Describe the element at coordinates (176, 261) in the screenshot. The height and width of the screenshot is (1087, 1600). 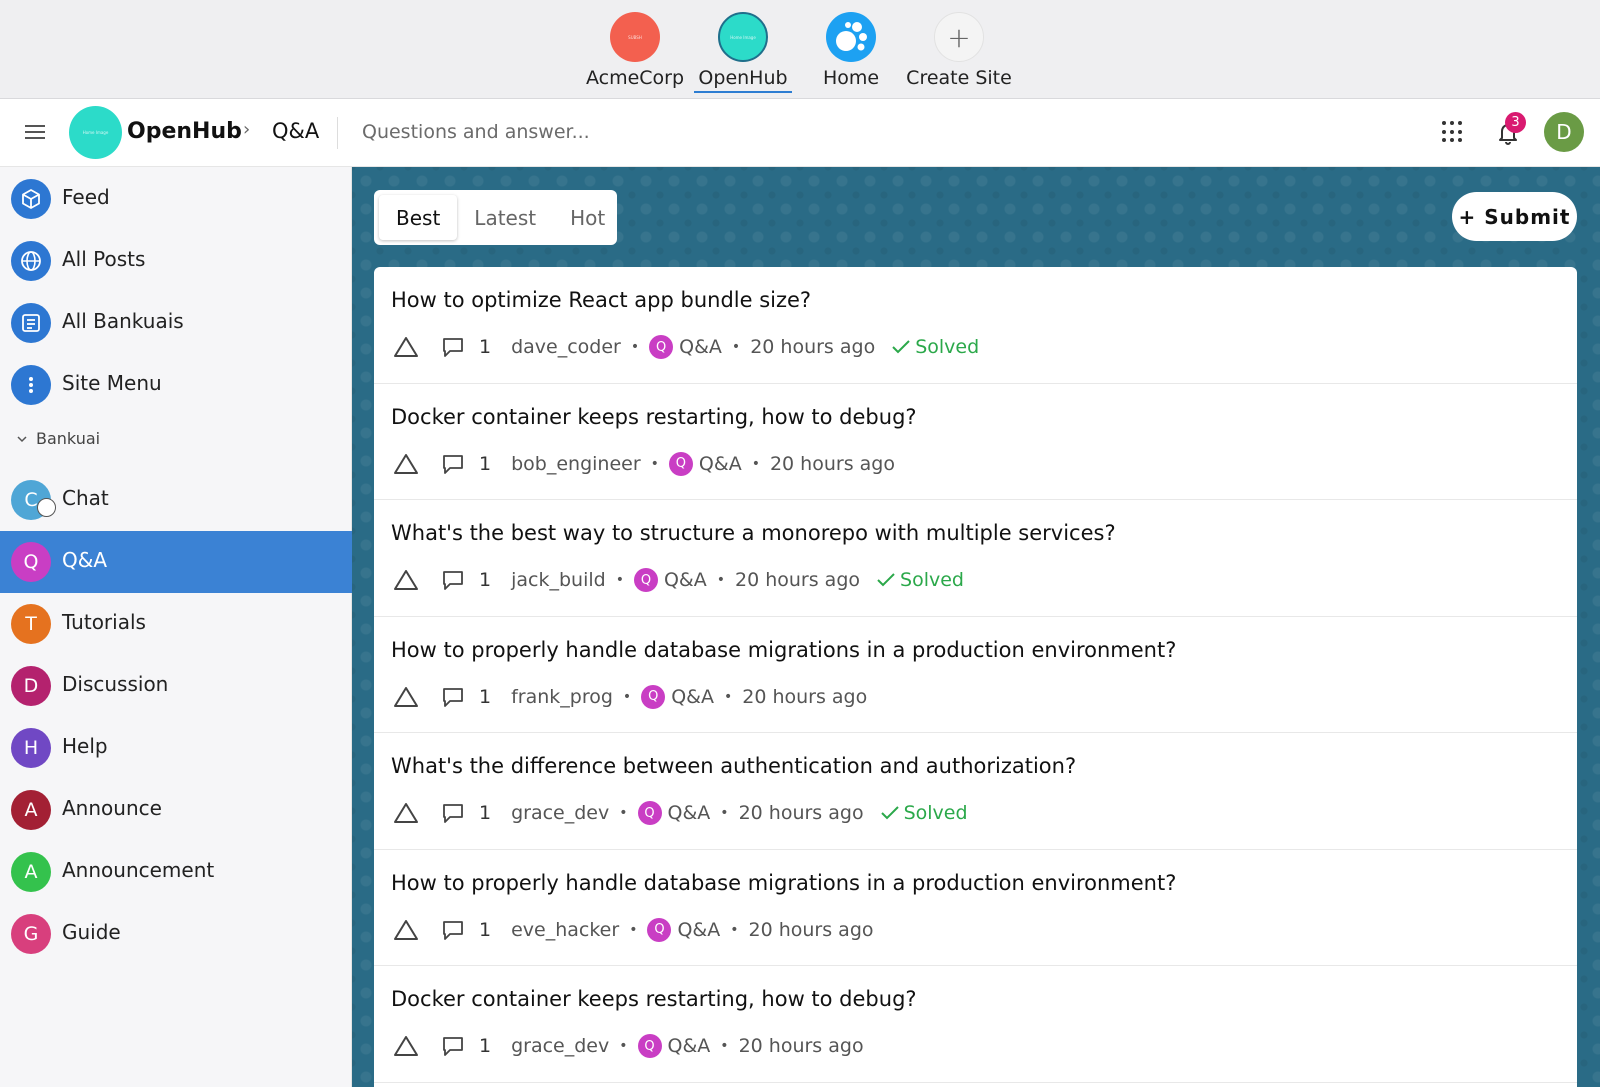
I see `sidebar-item-all-posts: All Posts` at that location.